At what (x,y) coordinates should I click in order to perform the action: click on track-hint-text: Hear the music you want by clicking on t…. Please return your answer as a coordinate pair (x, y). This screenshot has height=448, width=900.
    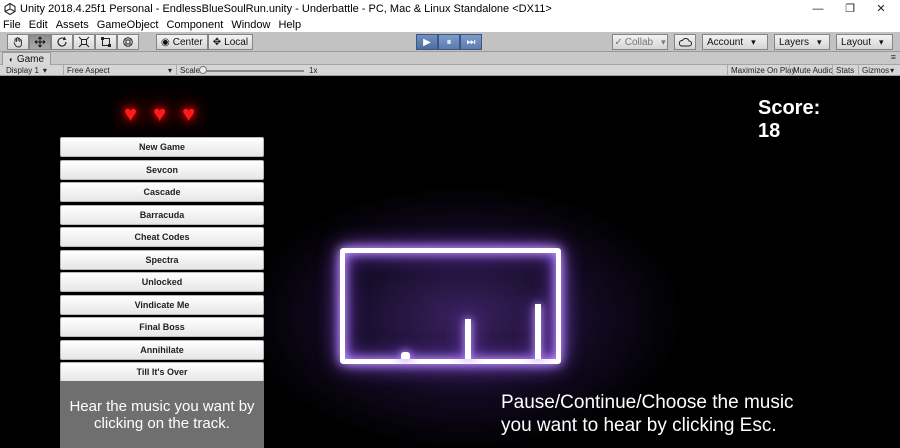
    Looking at the image, I should click on (162, 414).